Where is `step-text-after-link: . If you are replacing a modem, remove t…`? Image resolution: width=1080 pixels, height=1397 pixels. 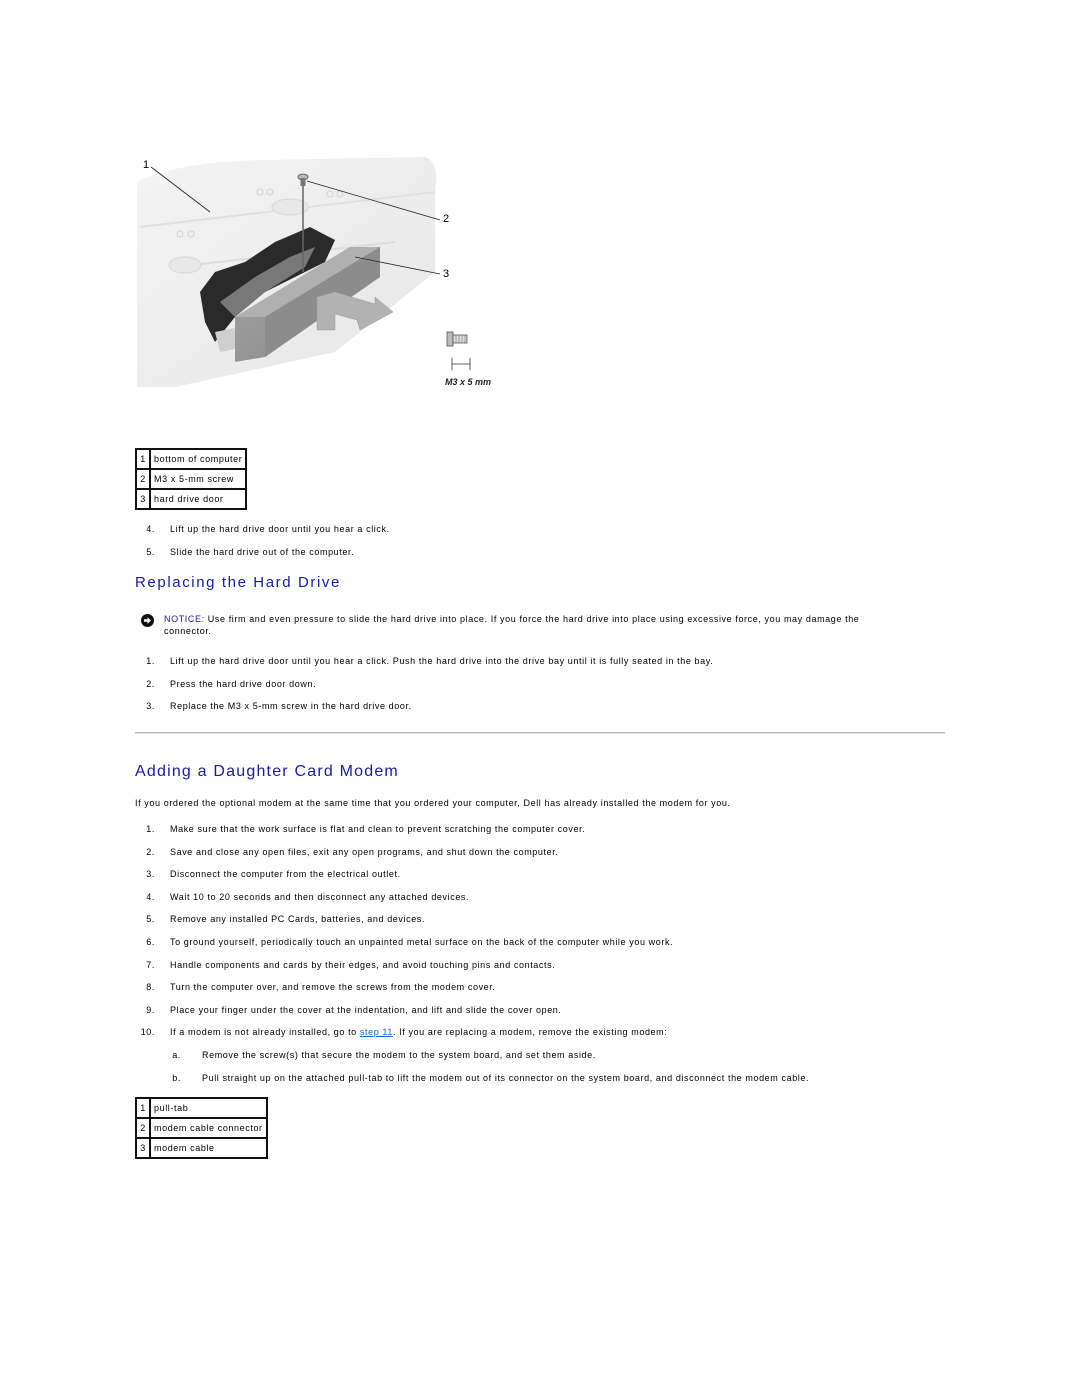 step-text-after-link: . If you are replacing a modem, remove t… is located at coordinates (530, 1032).